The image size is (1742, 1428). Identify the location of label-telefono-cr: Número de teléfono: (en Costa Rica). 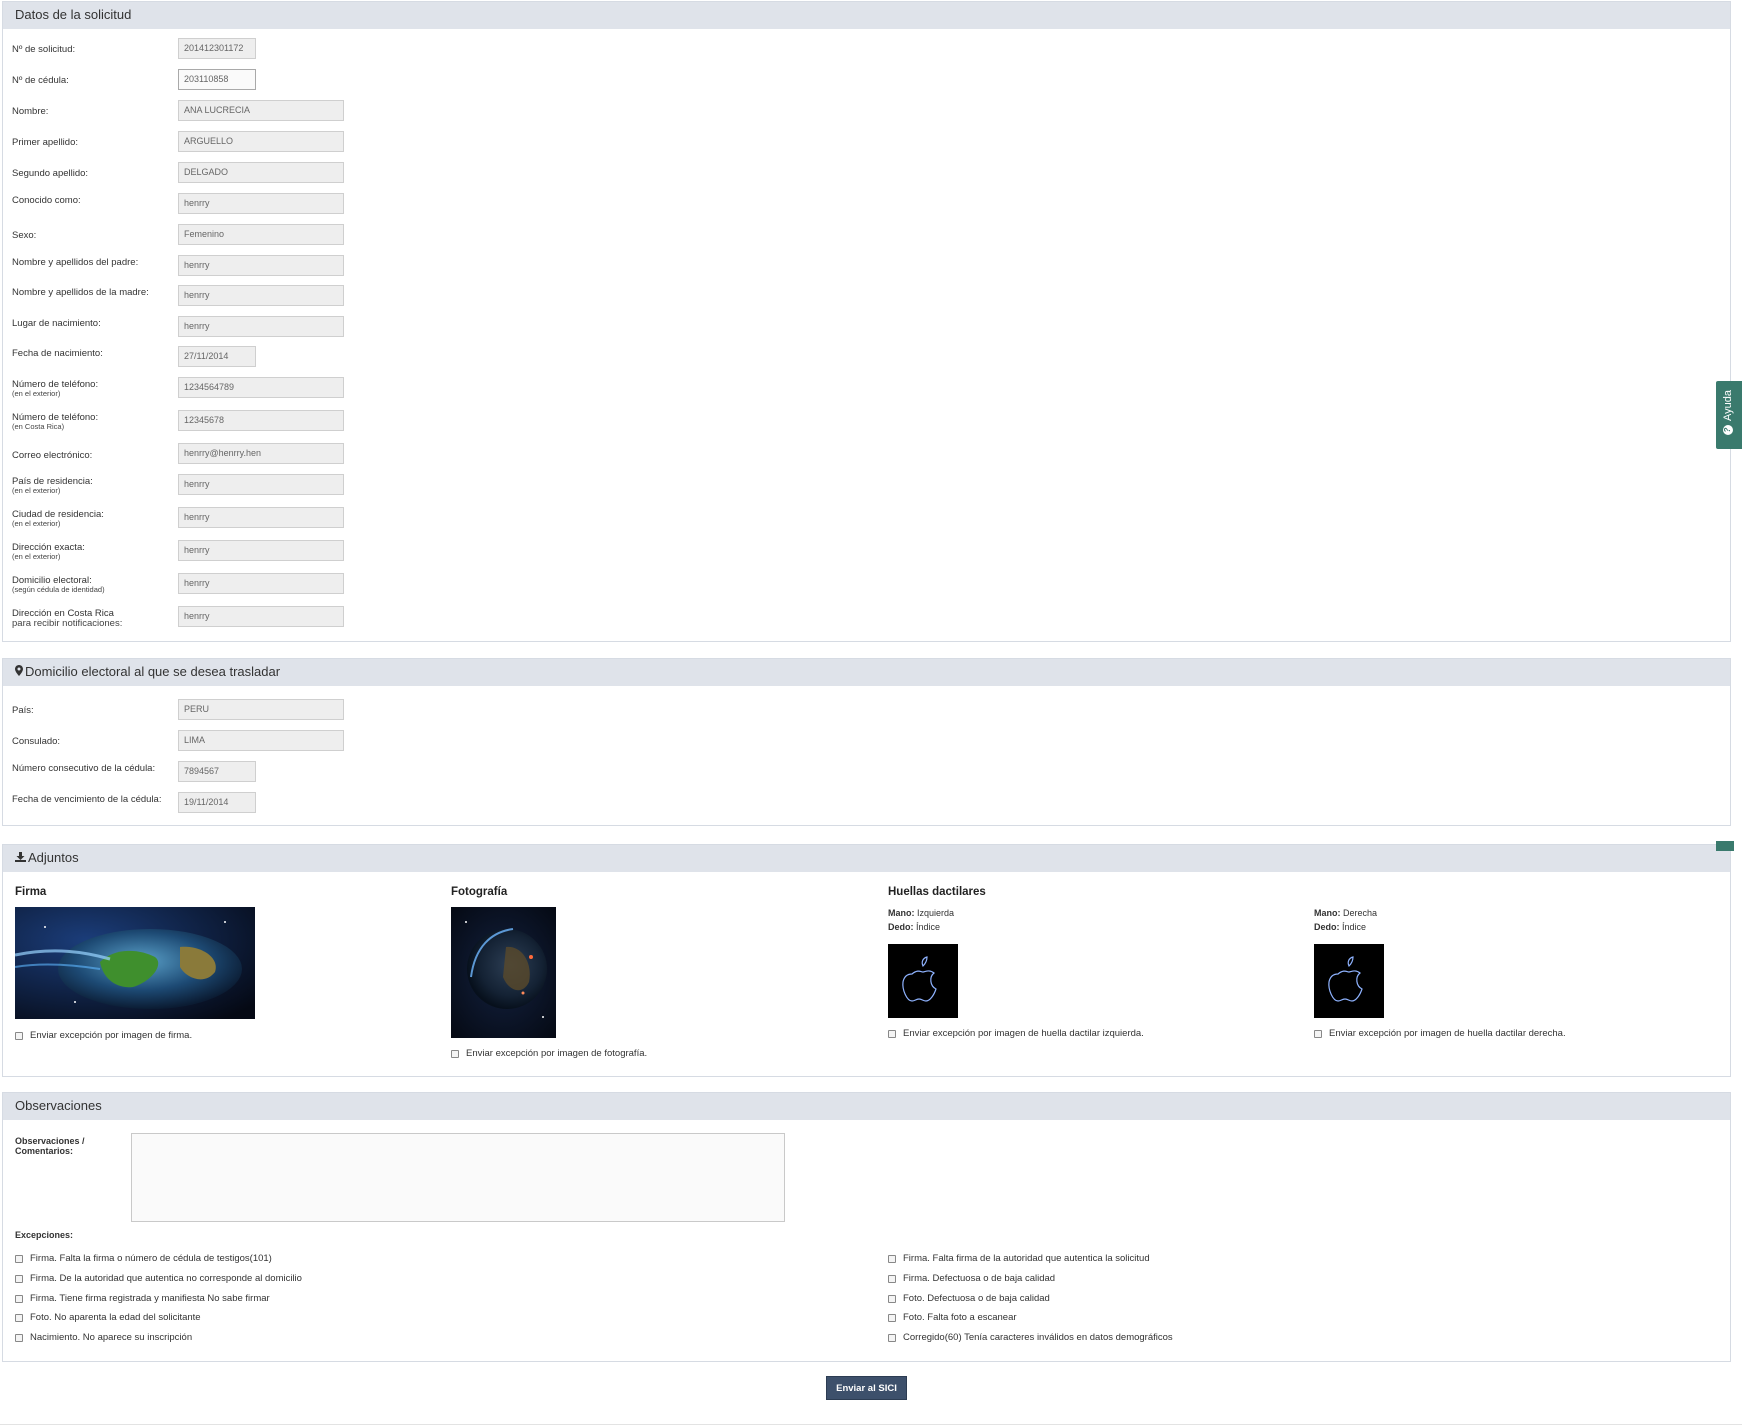
(55, 422).